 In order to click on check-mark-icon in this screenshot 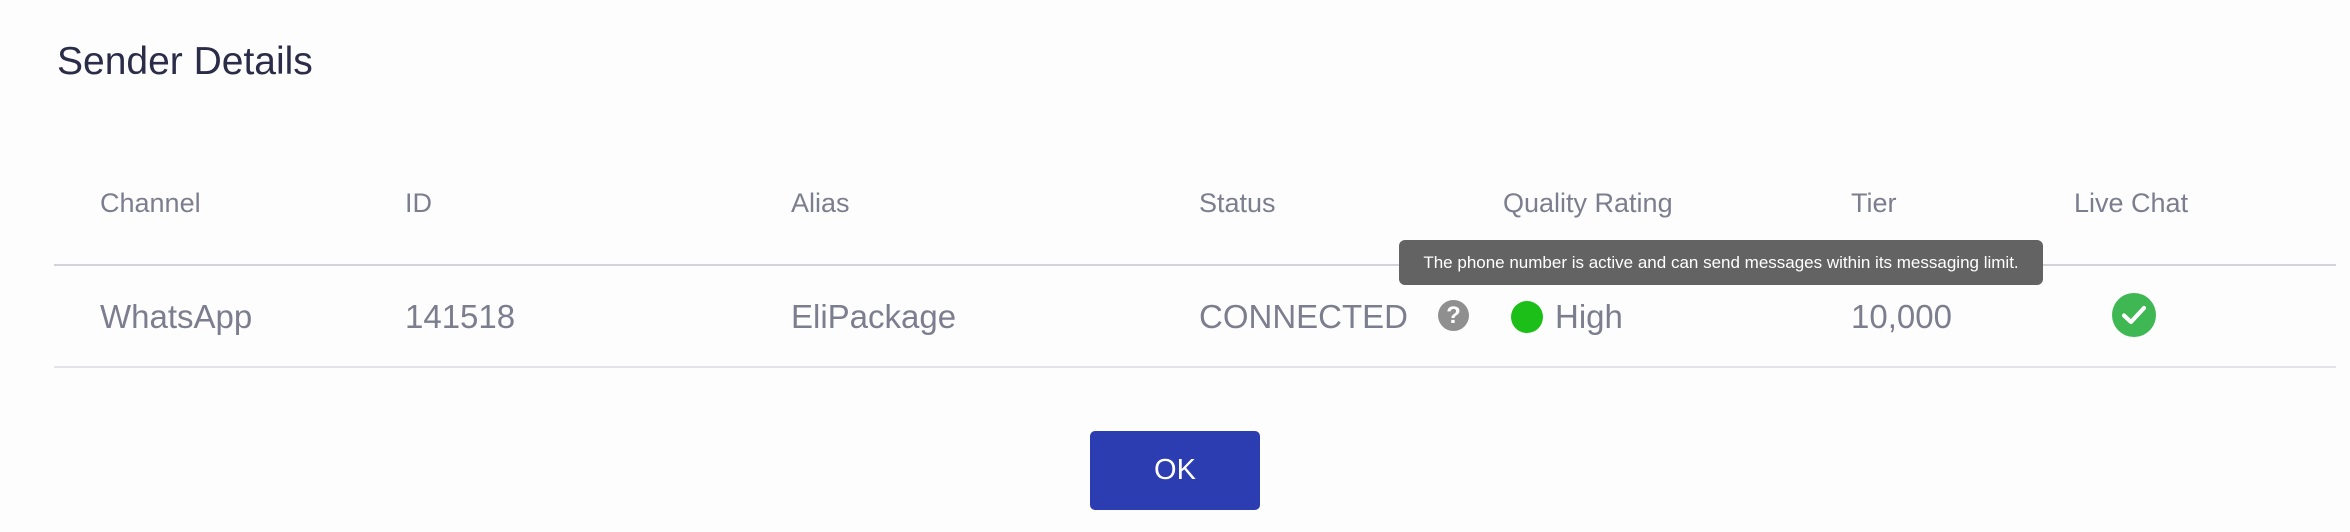, I will do `click(2134, 315)`.